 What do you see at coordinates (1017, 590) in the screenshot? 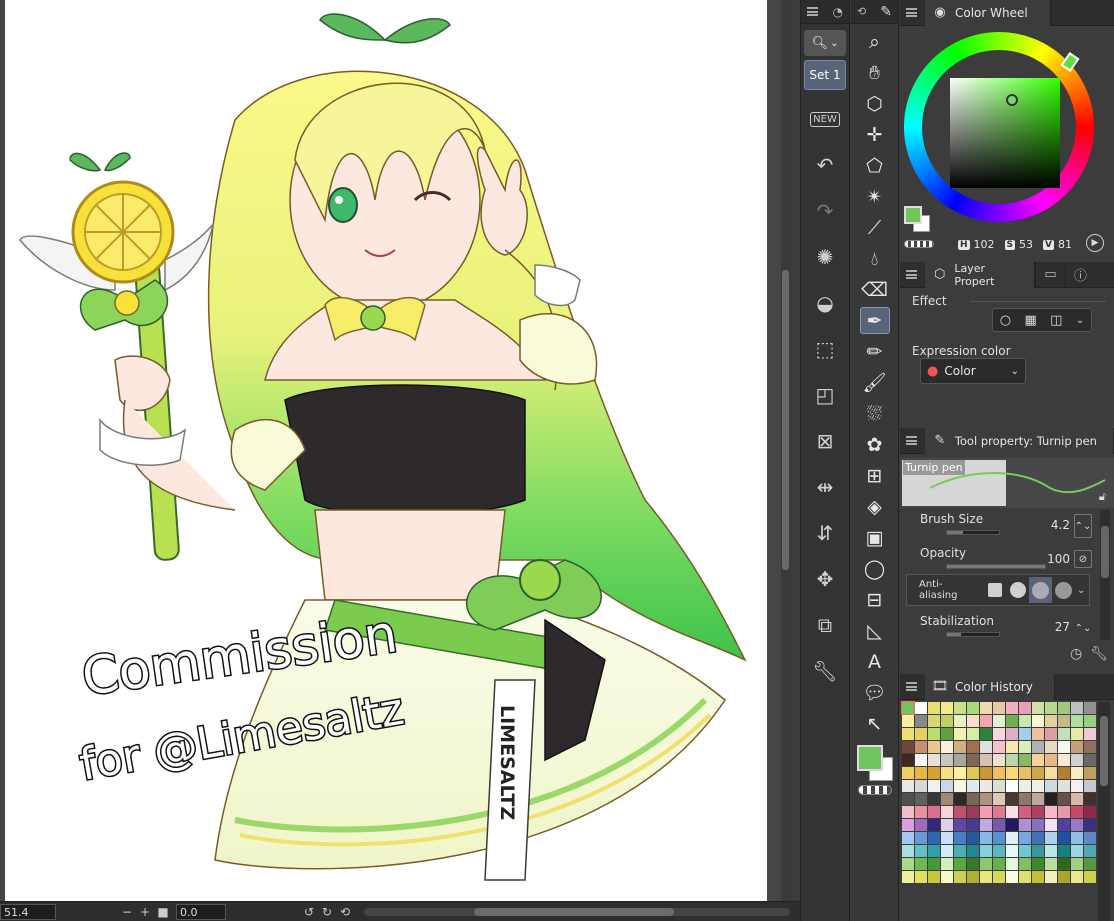
I see `antialias-weak-icon` at bounding box center [1017, 590].